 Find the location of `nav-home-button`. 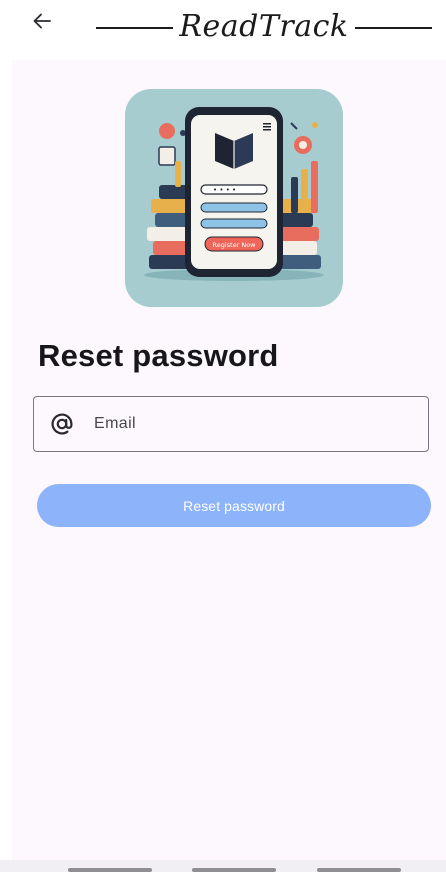

nav-home-button is located at coordinates (234, 870).